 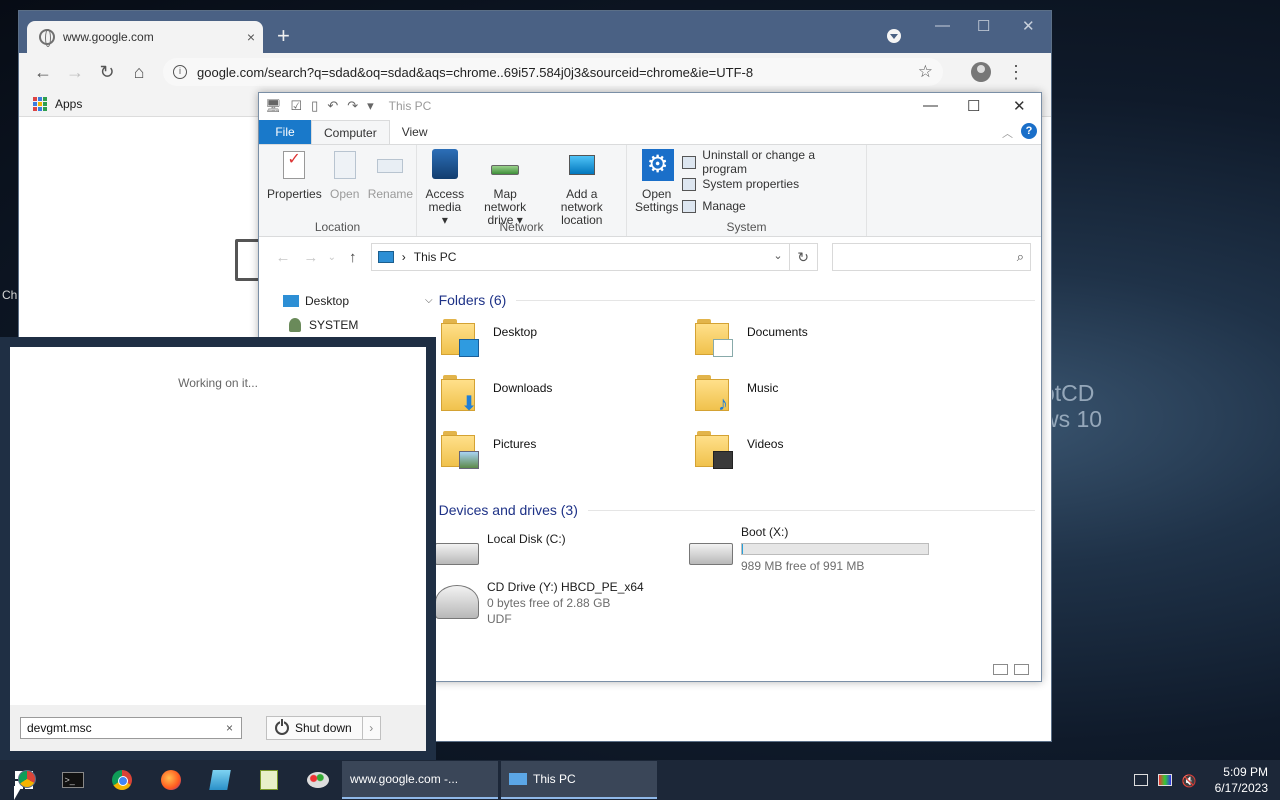 What do you see at coordinates (283, 36) in the screenshot?
I see `new-tab-button: +` at bounding box center [283, 36].